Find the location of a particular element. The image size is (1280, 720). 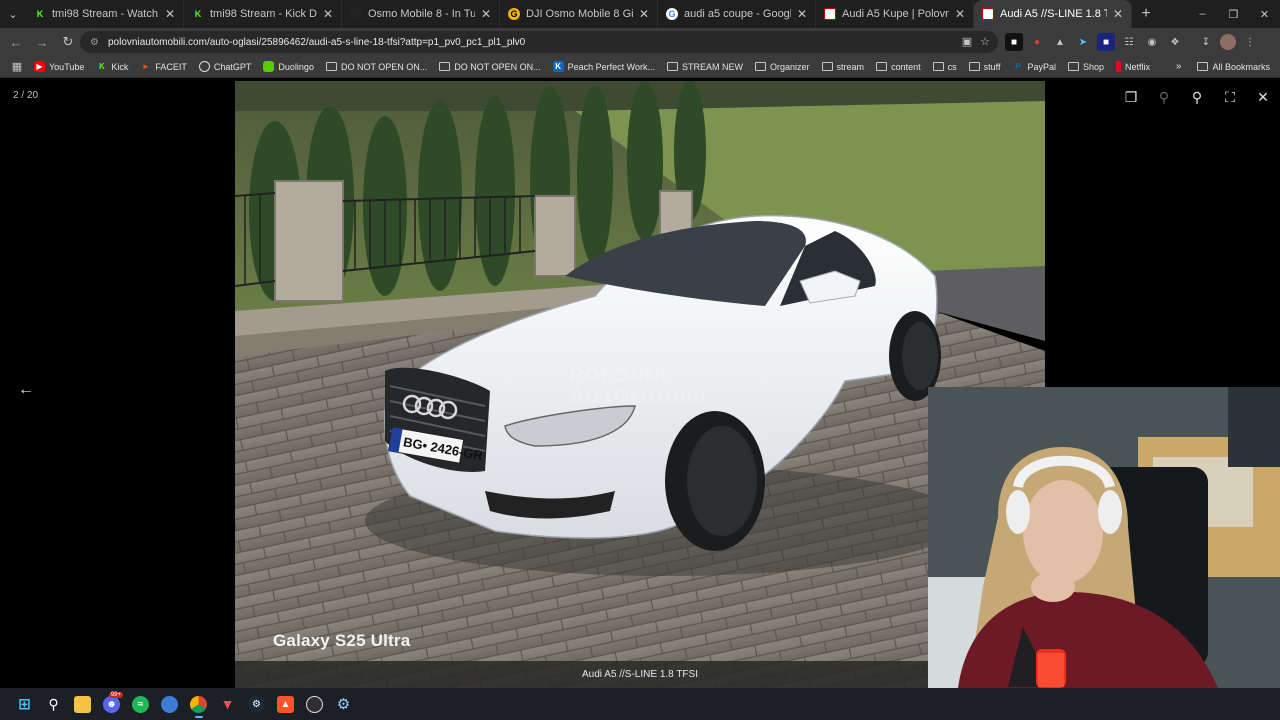

all-bookmarks: » All Bookmarks is located at coordinates (1223, 66).